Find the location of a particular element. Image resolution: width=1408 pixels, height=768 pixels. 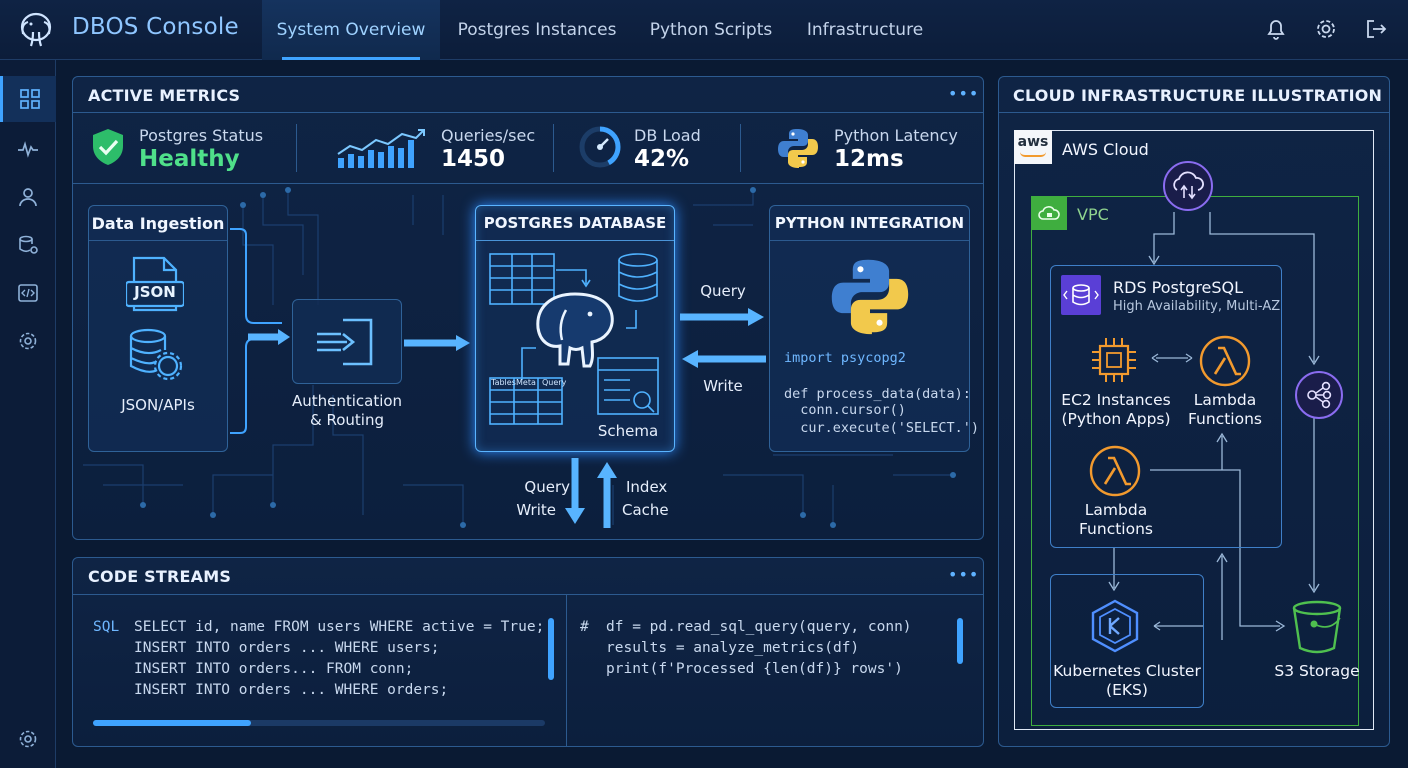

shield-check-icon is located at coordinates (108, 149).